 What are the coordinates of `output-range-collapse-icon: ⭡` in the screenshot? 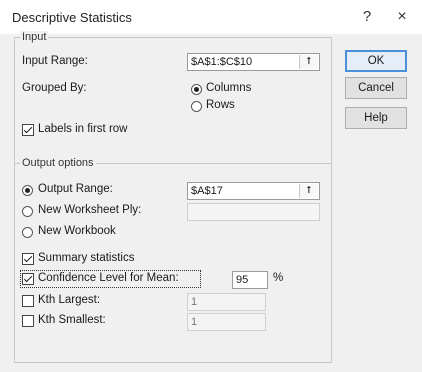 It's located at (308, 191).